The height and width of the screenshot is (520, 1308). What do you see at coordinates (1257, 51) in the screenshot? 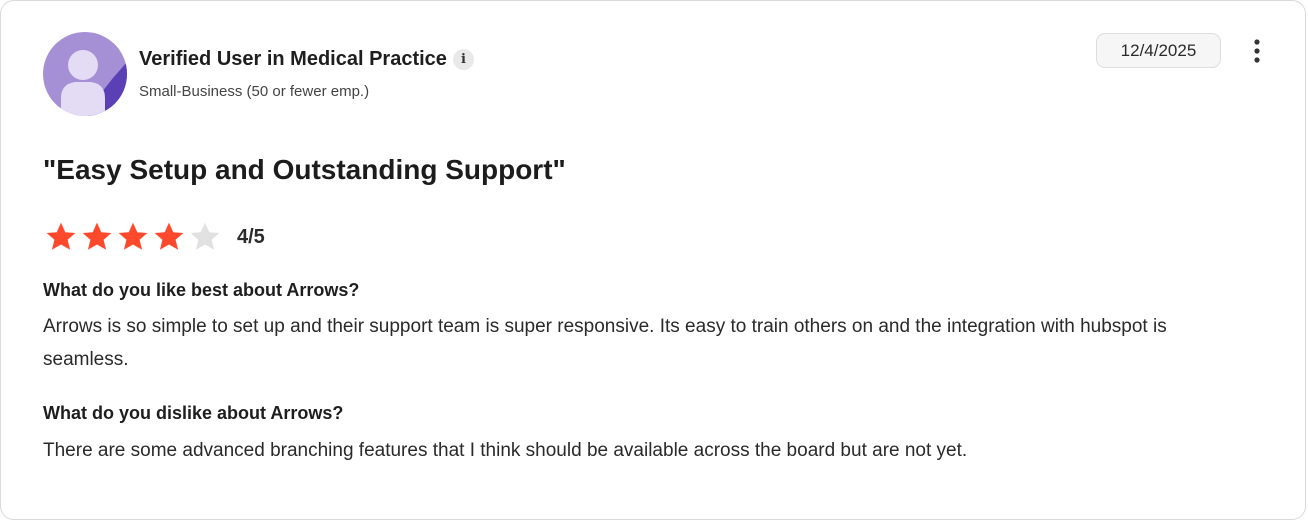
I see `more-vertical-icon` at bounding box center [1257, 51].